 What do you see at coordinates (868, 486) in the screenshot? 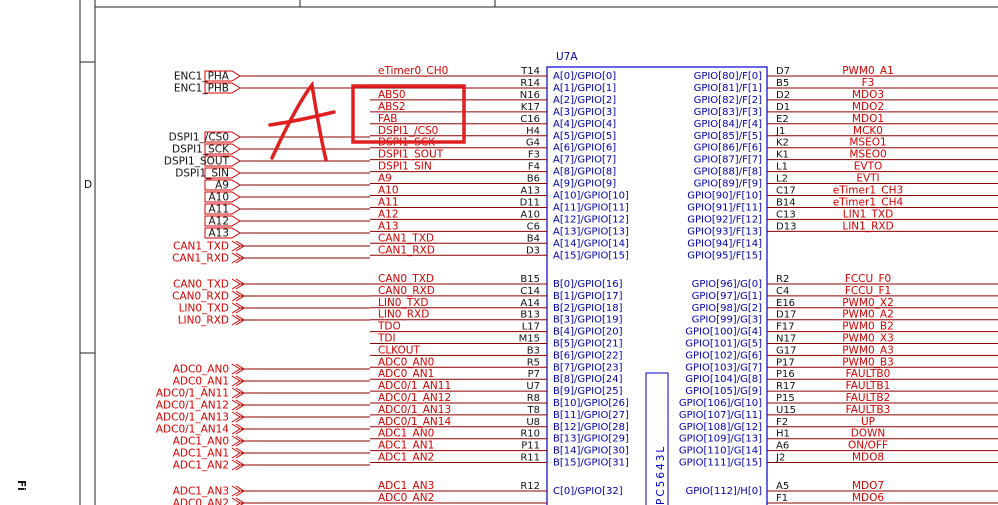
I see `net-label: MDO7` at bounding box center [868, 486].